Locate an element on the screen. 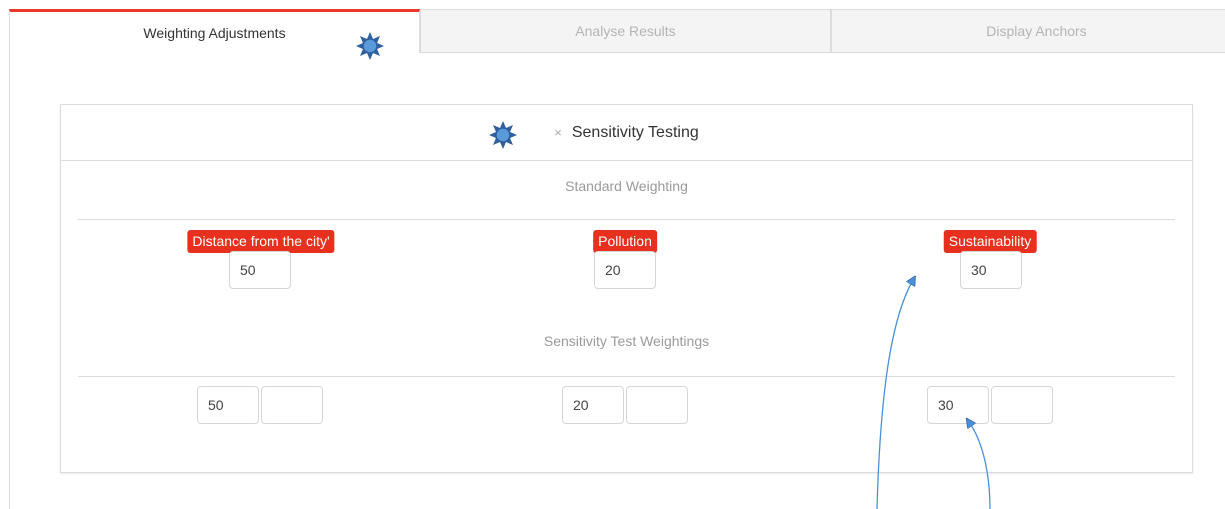  criterion-label: Sustainability is located at coordinates (990, 241).